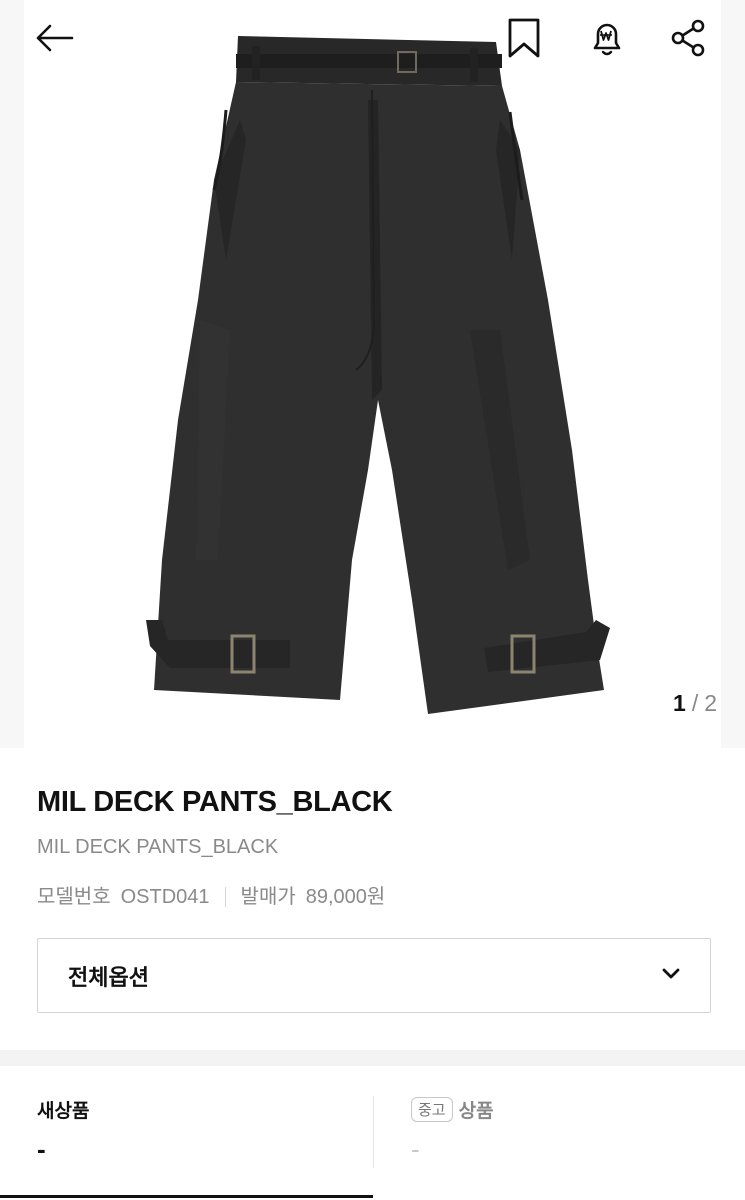 The height and width of the screenshot is (1200, 745). What do you see at coordinates (158, 847) in the screenshot?
I see `product-subtitle: MIL DECK PANTS_BLACK` at bounding box center [158, 847].